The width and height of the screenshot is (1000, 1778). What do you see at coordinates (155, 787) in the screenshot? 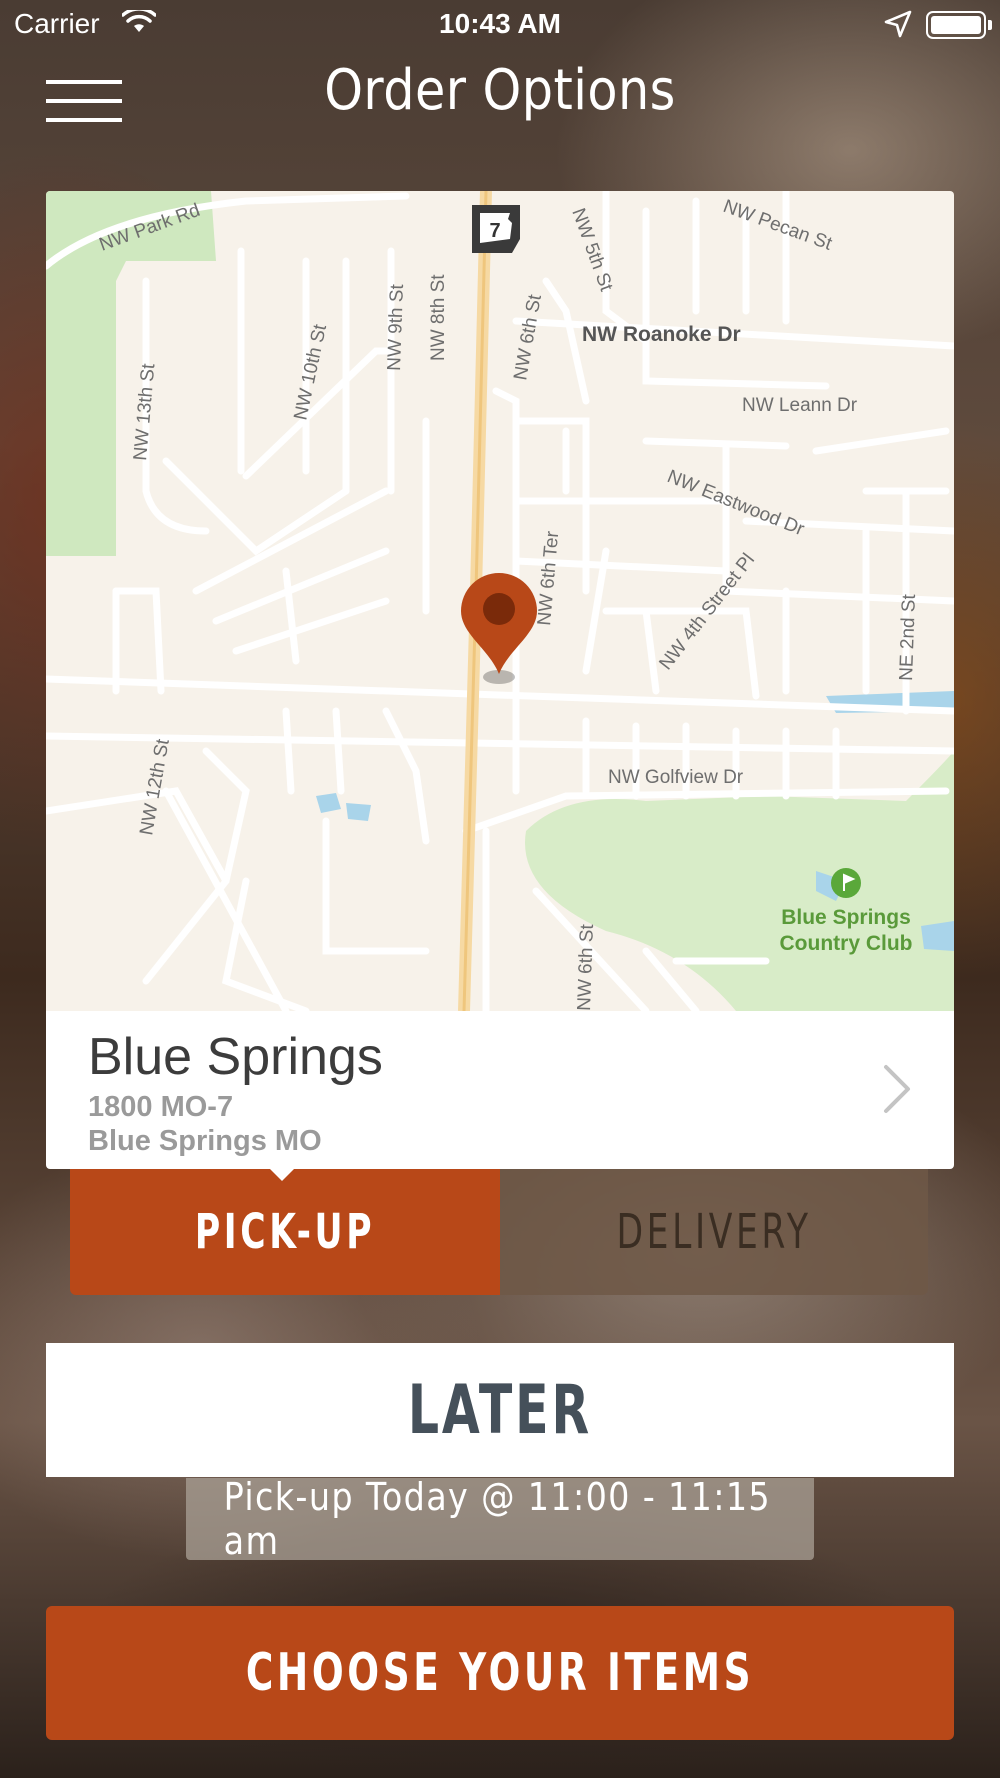
I see `street-label: NW 12th St` at bounding box center [155, 787].